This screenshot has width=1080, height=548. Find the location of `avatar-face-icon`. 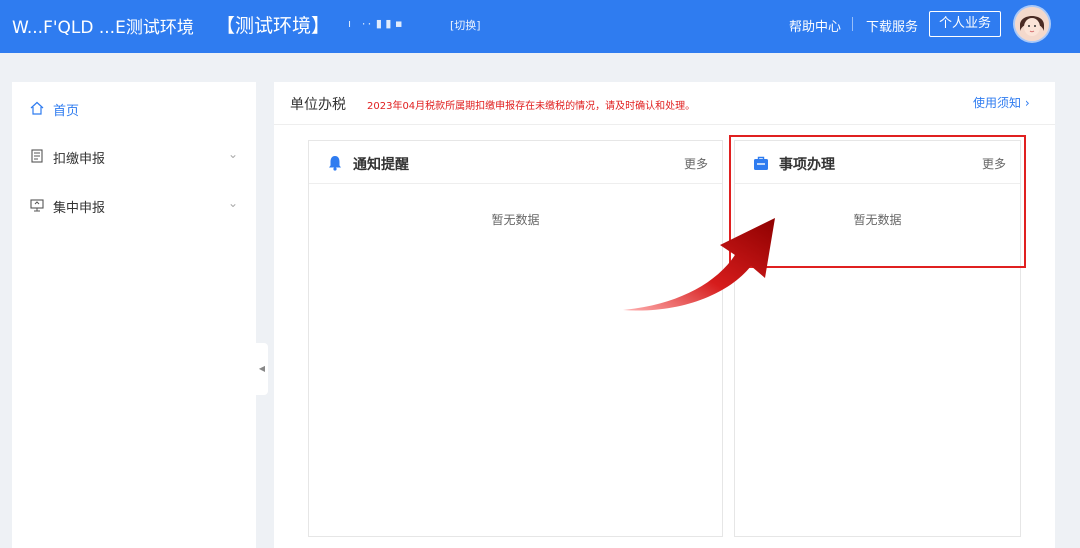

avatar-face-icon is located at coordinates (1032, 24).